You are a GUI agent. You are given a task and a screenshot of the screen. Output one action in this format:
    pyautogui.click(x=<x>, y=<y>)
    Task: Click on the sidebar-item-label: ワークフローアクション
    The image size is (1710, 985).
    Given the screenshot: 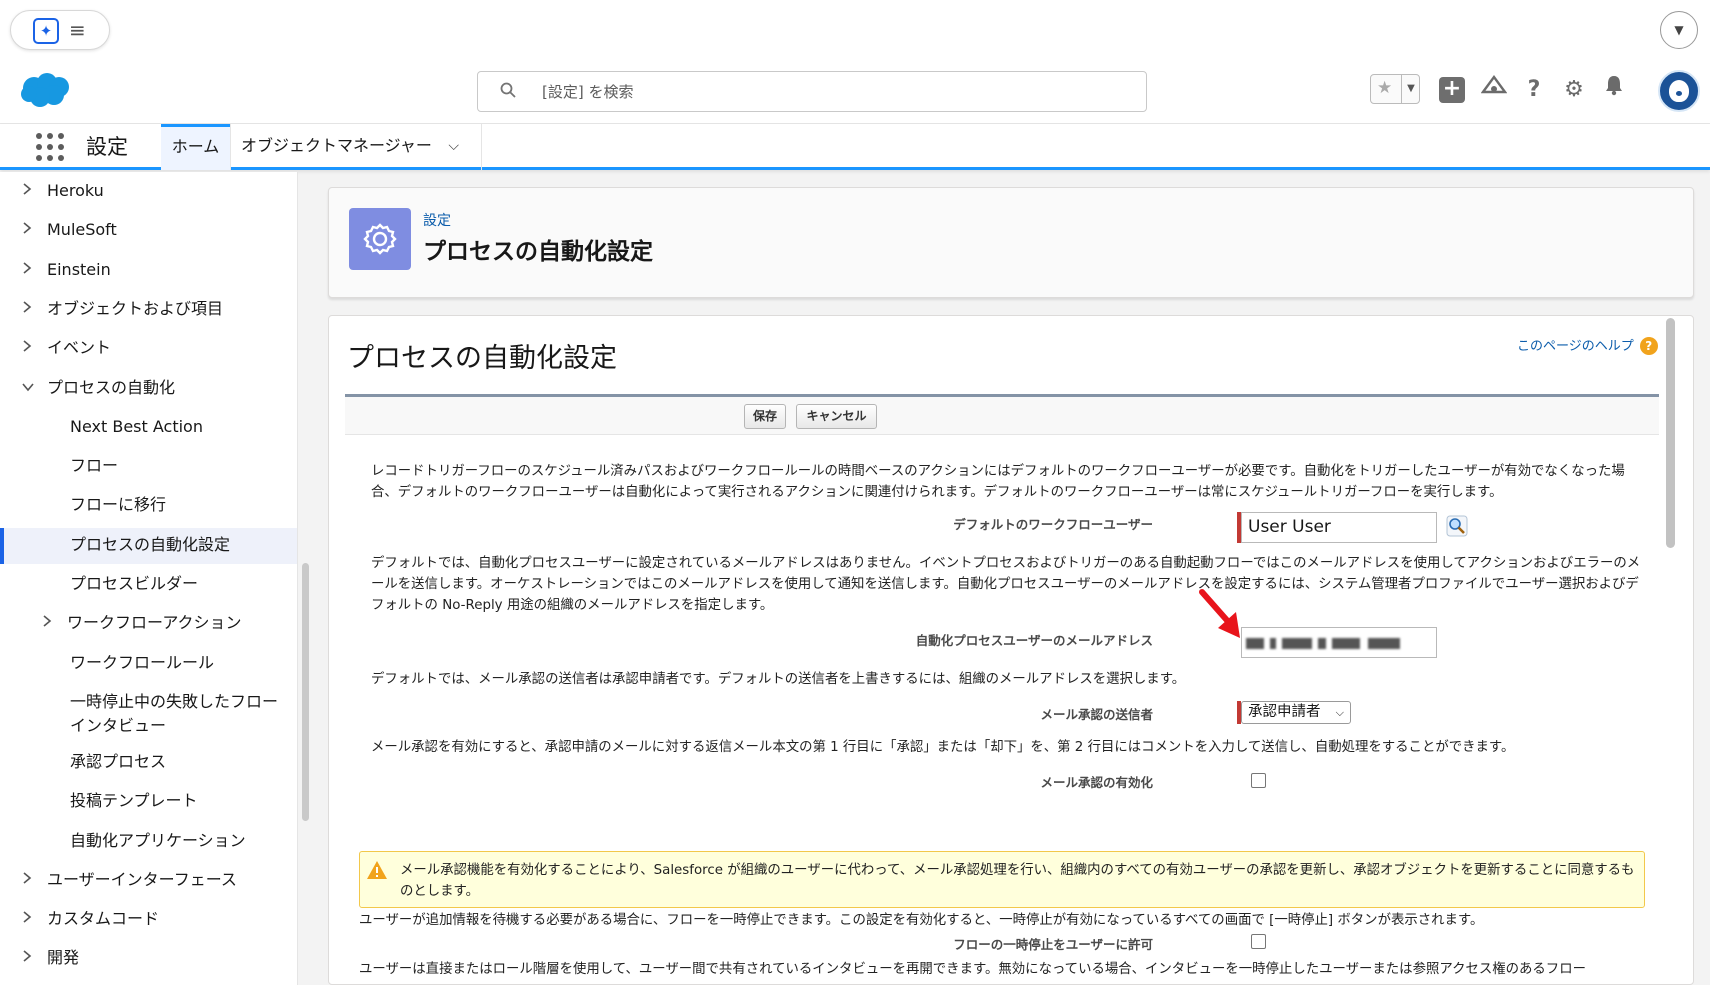 What is the action you would take?
    pyautogui.click(x=154, y=623)
    